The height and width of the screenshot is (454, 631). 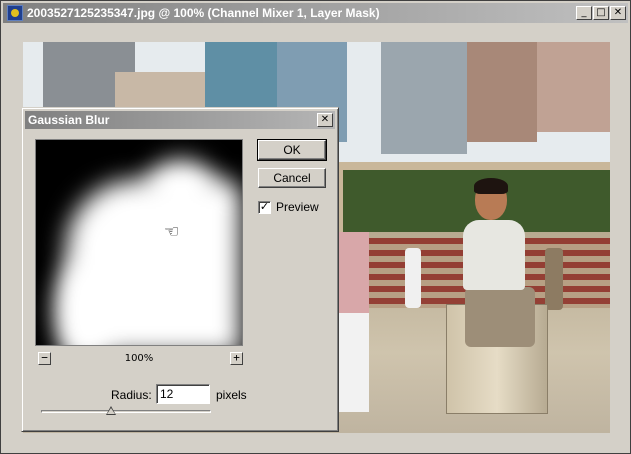 What do you see at coordinates (491, 186) in the screenshot?
I see `photo-man-hair` at bounding box center [491, 186].